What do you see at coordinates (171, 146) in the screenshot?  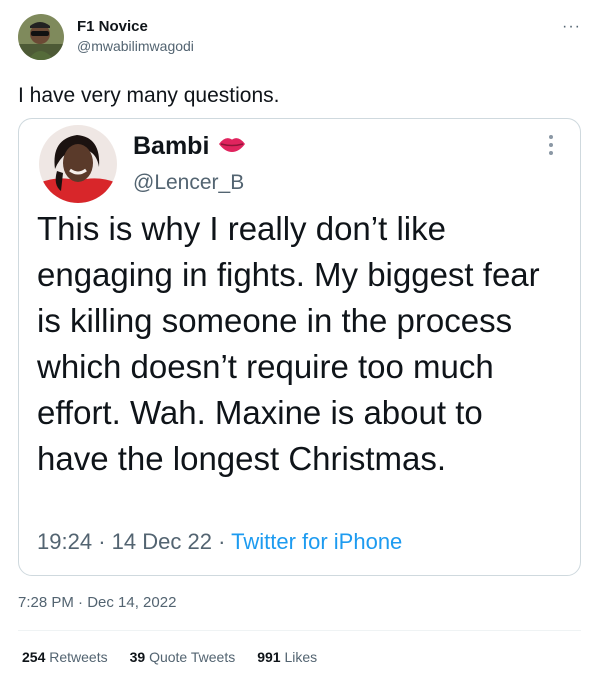 I see `quoted-name: Bambi` at bounding box center [171, 146].